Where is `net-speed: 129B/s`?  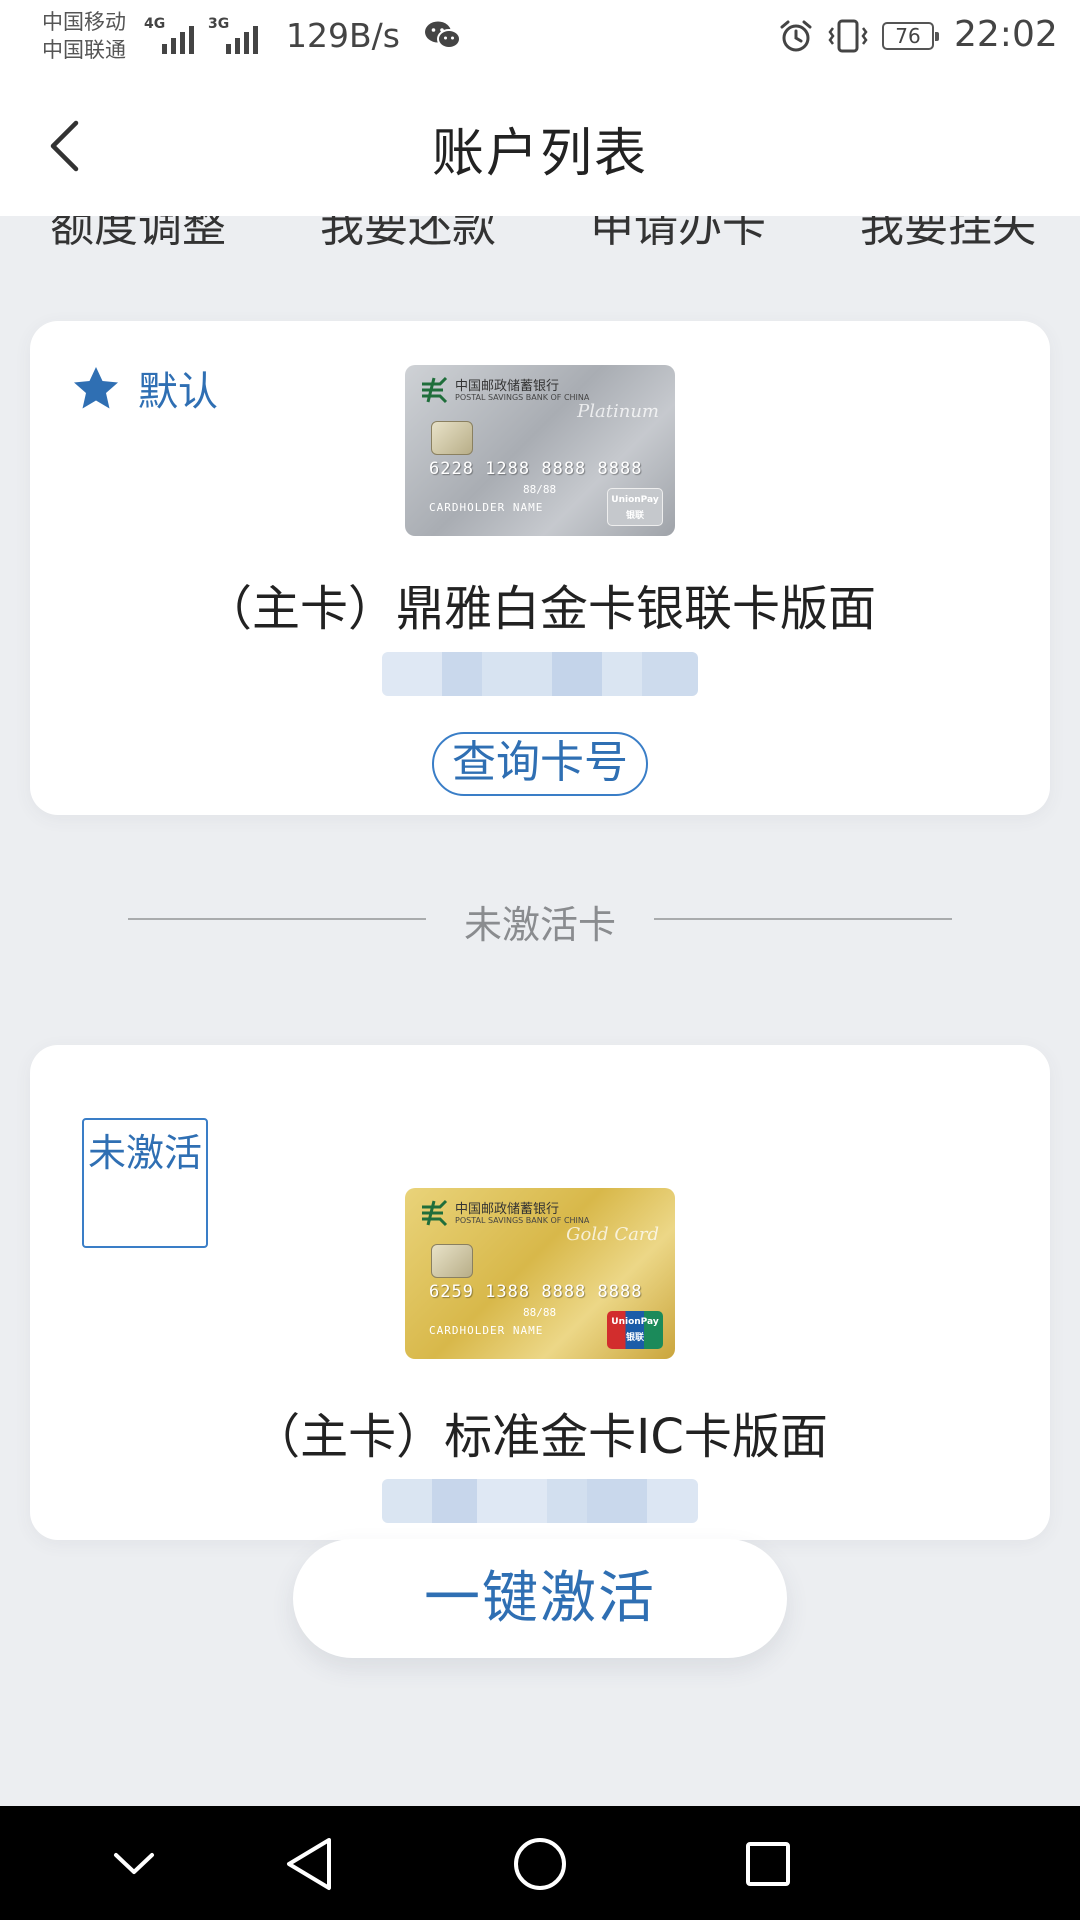 net-speed: 129B/s is located at coordinates (343, 35).